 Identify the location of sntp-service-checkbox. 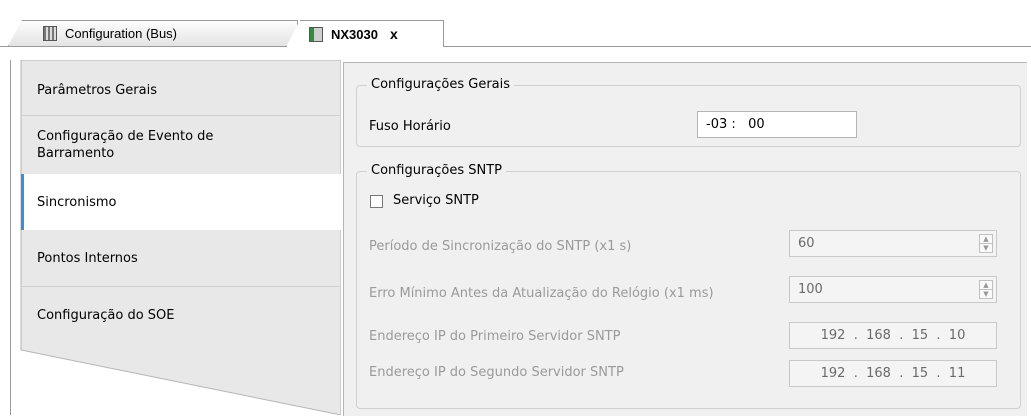
(376, 201).